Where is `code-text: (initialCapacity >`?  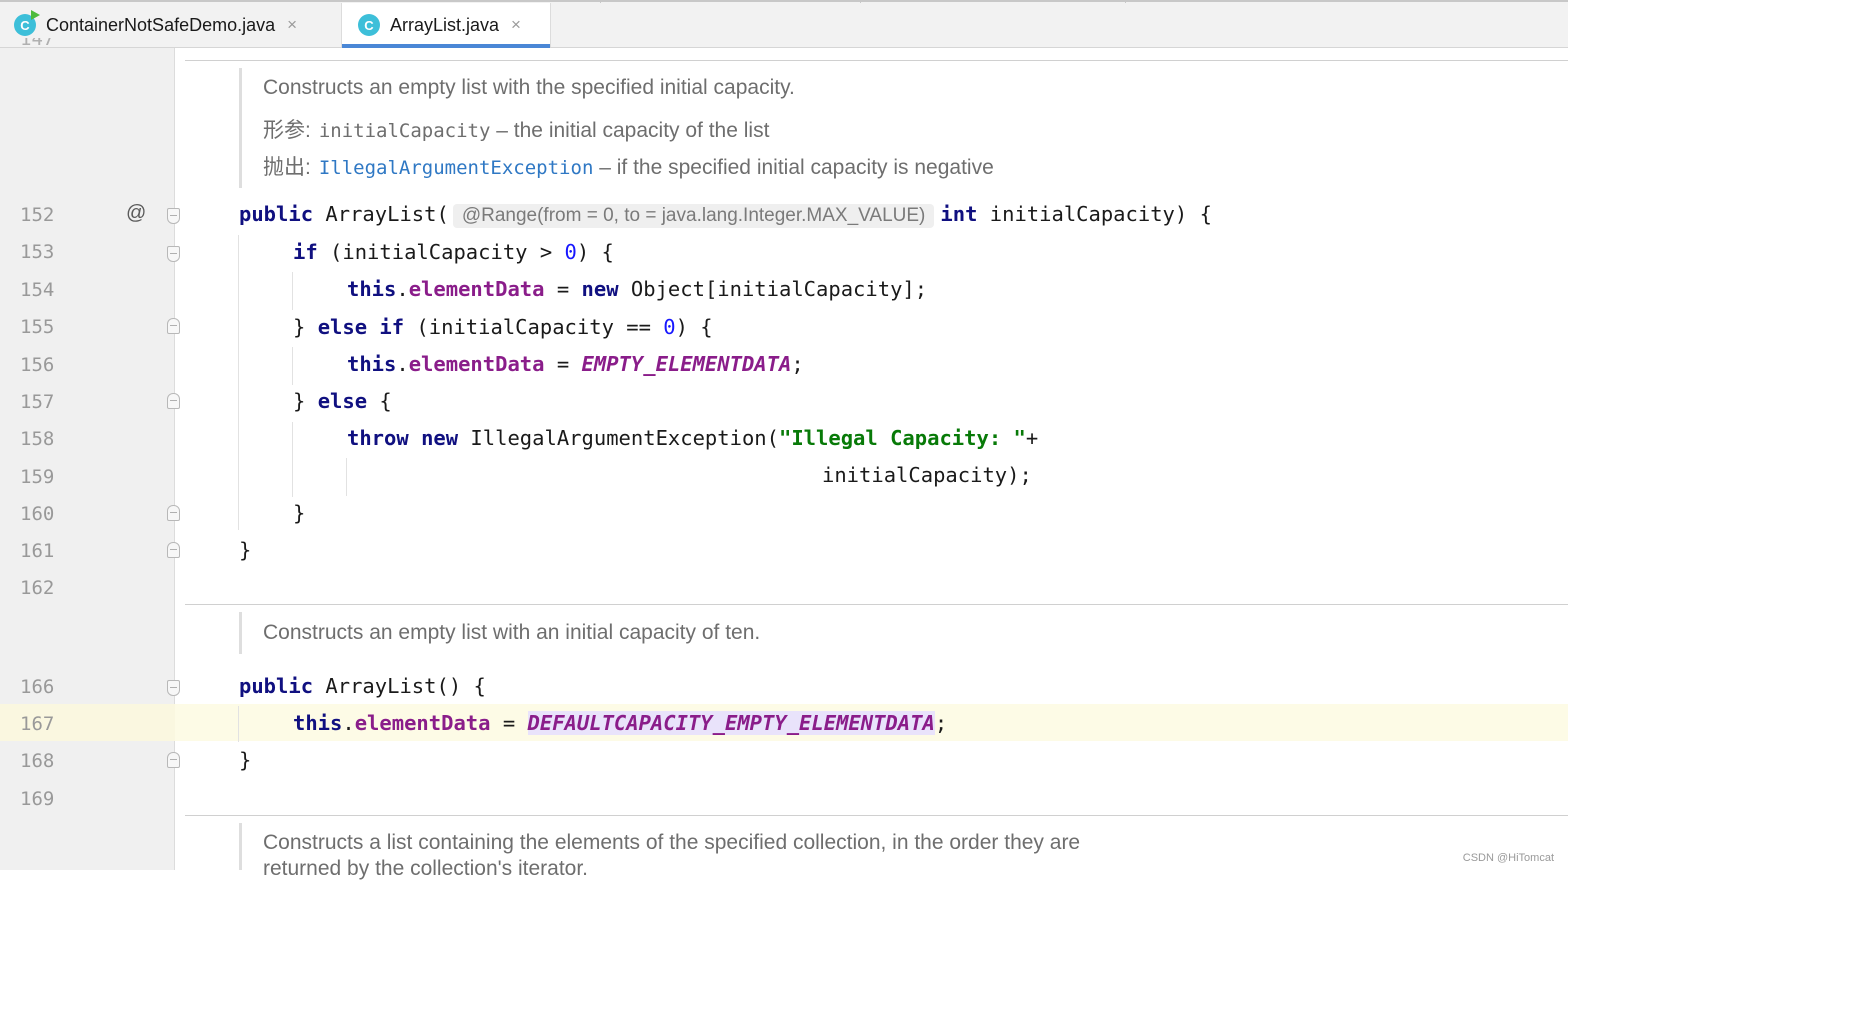
code-text: (initialCapacity > is located at coordinates (441, 252).